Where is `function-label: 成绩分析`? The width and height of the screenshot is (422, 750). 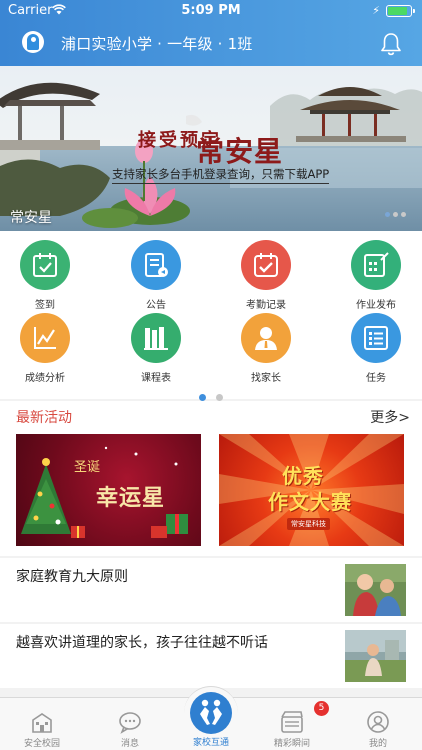 function-label: 成绩分析 is located at coordinates (45, 378).